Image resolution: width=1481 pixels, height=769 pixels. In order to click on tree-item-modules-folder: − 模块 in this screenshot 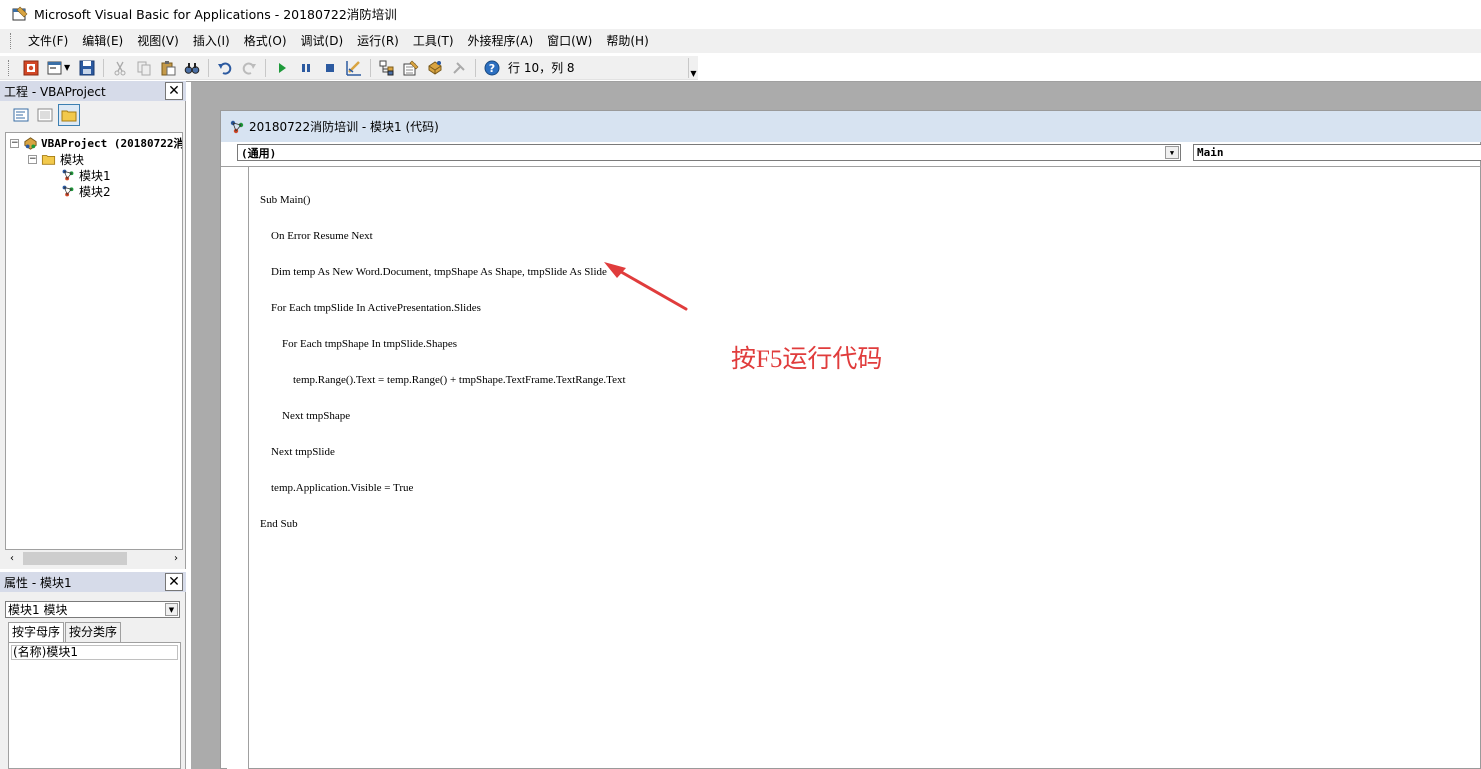, I will do `click(56, 159)`.